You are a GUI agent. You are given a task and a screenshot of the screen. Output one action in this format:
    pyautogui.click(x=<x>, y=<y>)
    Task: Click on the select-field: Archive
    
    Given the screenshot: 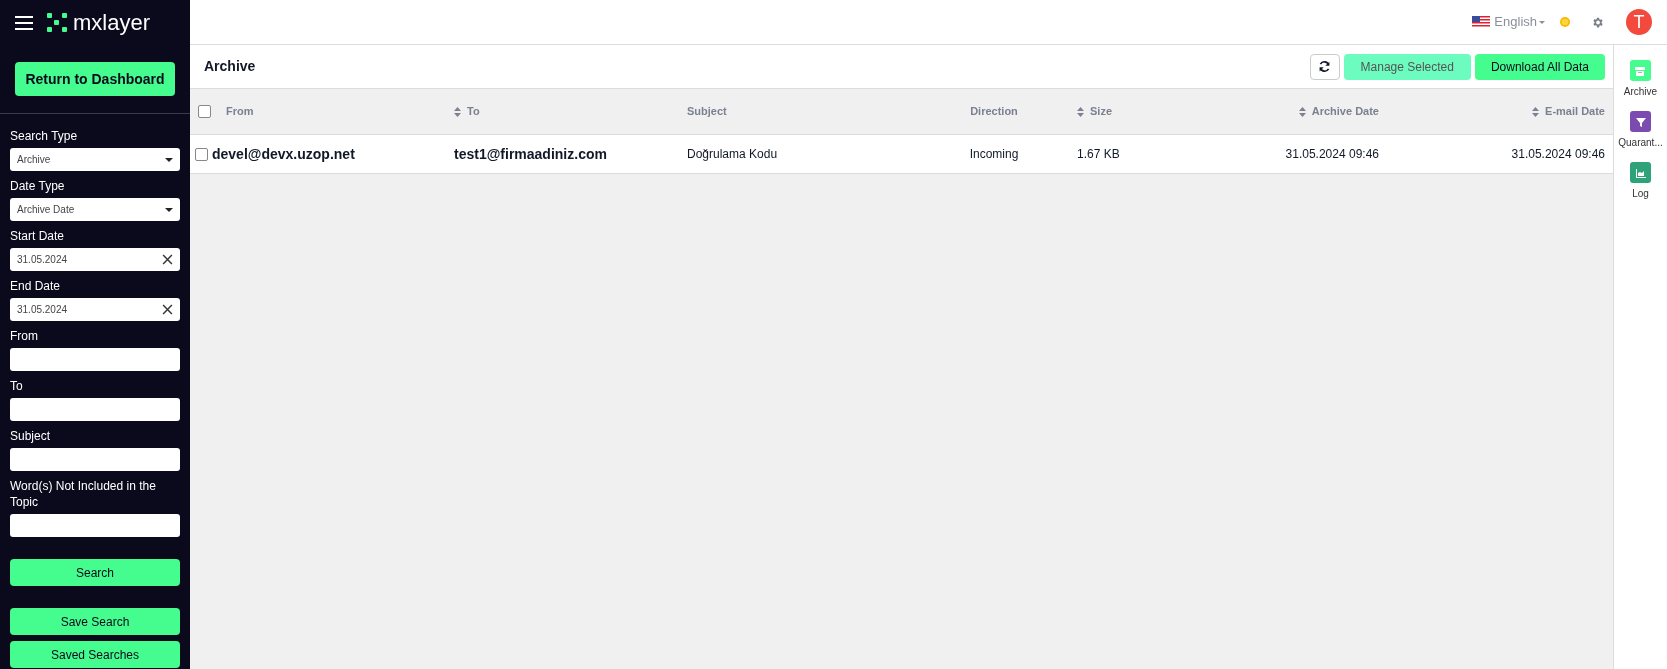 What is the action you would take?
    pyautogui.click(x=95, y=159)
    